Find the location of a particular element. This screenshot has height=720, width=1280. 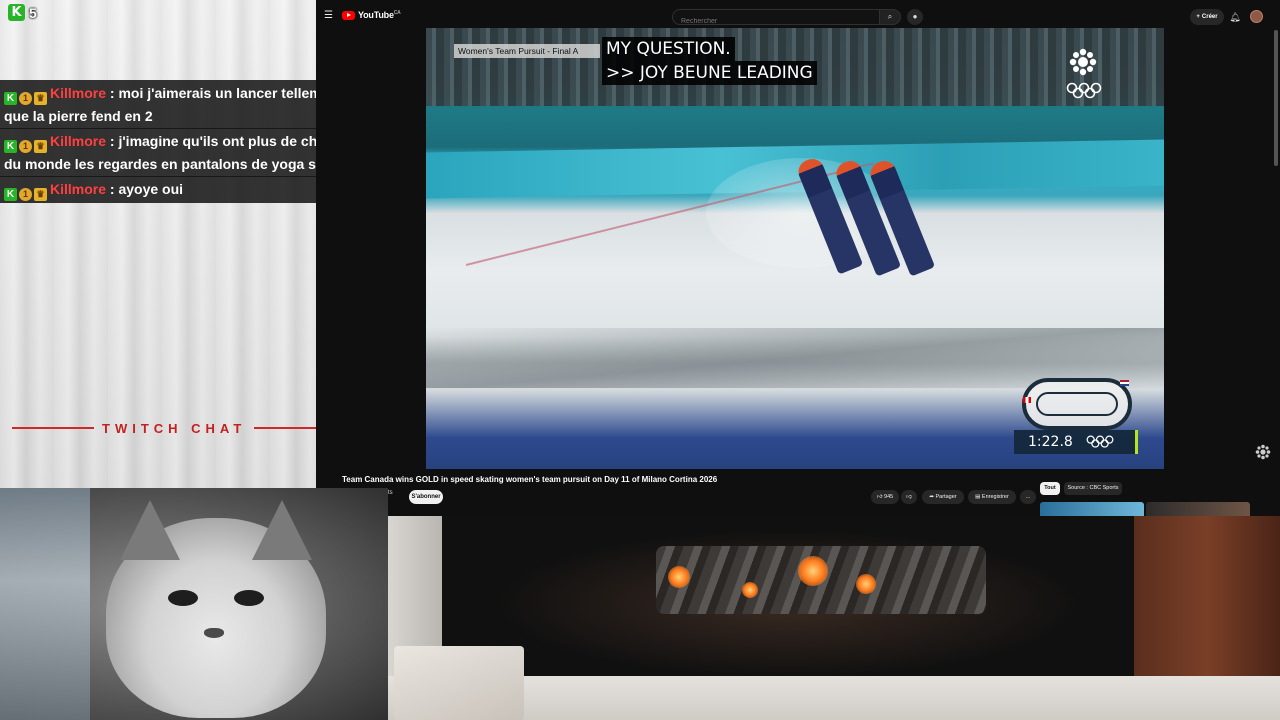

create-button: + Créer is located at coordinates (1207, 17).